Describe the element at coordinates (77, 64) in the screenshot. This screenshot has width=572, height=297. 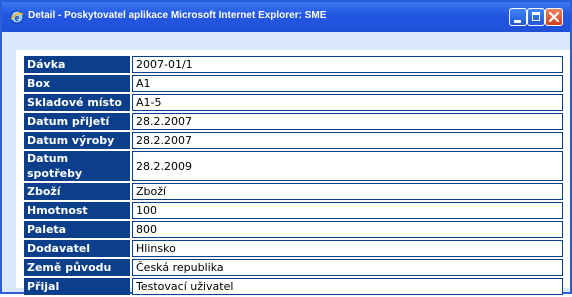
I see `field-label: Dávka` at that location.